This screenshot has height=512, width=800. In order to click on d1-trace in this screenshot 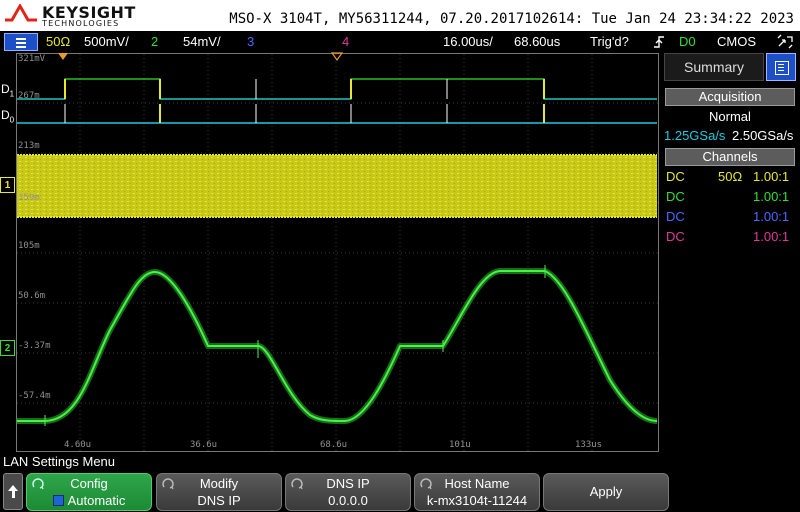, I will do `click(337, 89)`.